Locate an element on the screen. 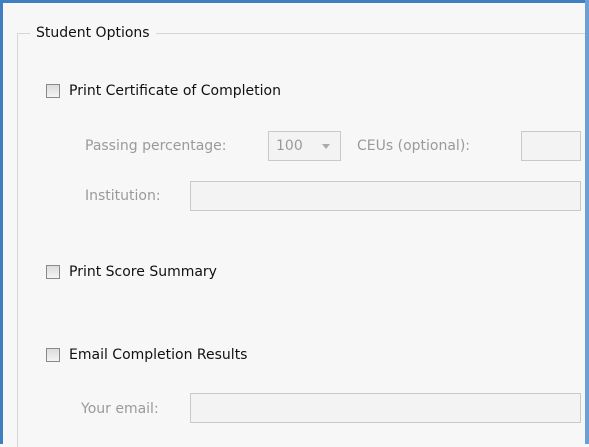  score-summary-checkbox is located at coordinates (53, 272).